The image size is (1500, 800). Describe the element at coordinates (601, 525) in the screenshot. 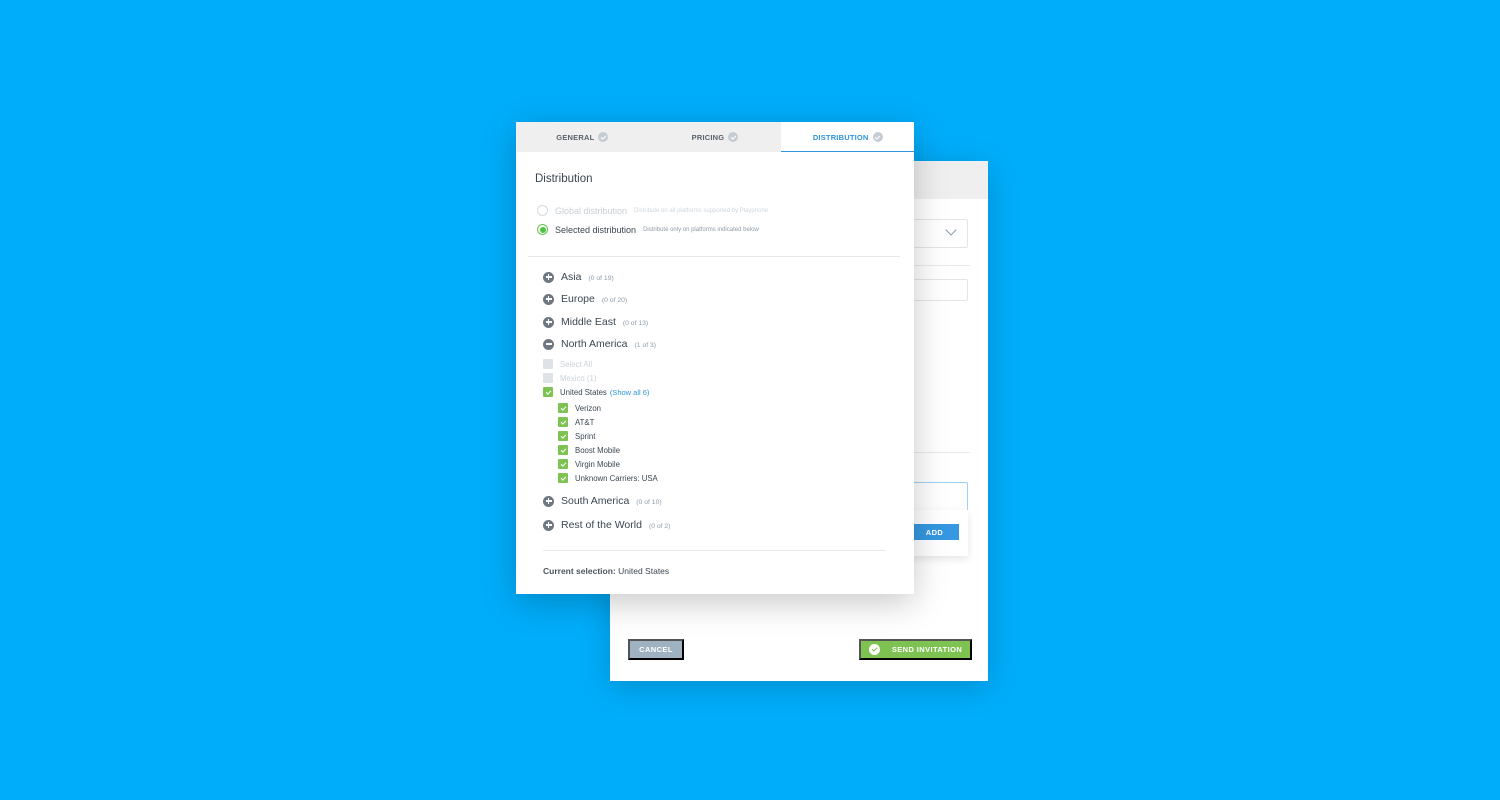

I see `region-name: Rest of the World` at that location.